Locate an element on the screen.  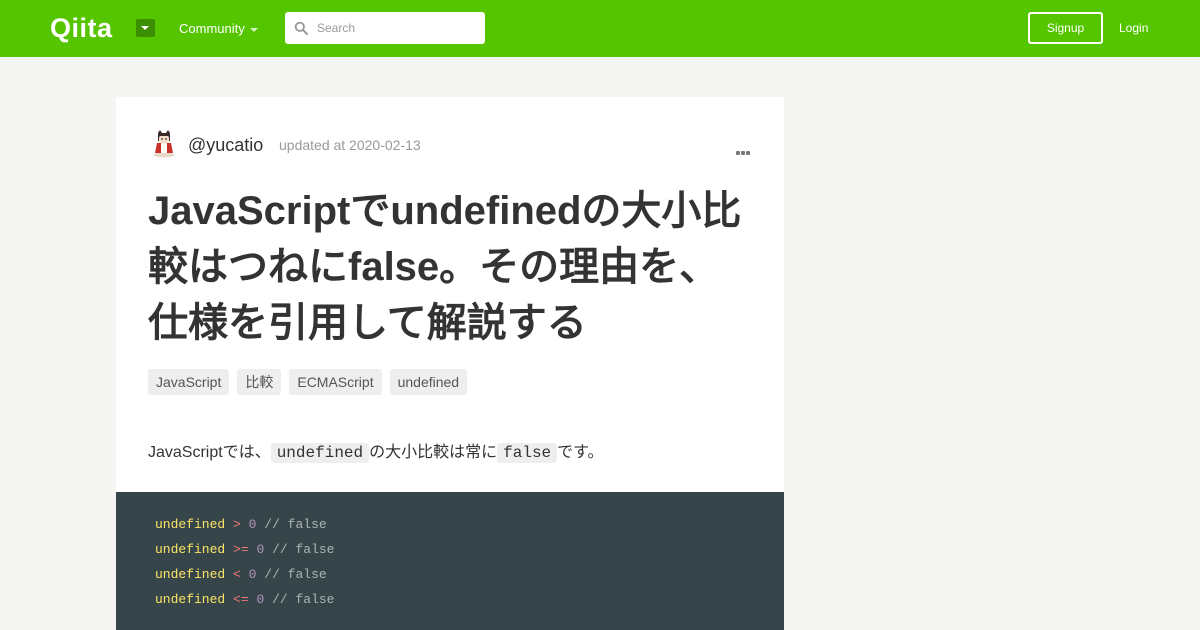
code-operator: < is located at coordinates (237, 574).